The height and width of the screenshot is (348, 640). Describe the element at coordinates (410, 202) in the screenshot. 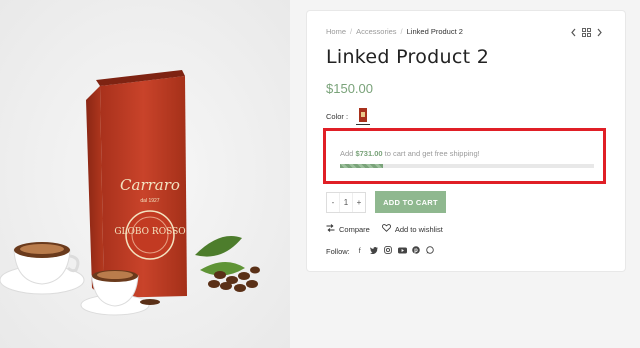

I see `add-to-cart-button: ADD TO CART` at that location.